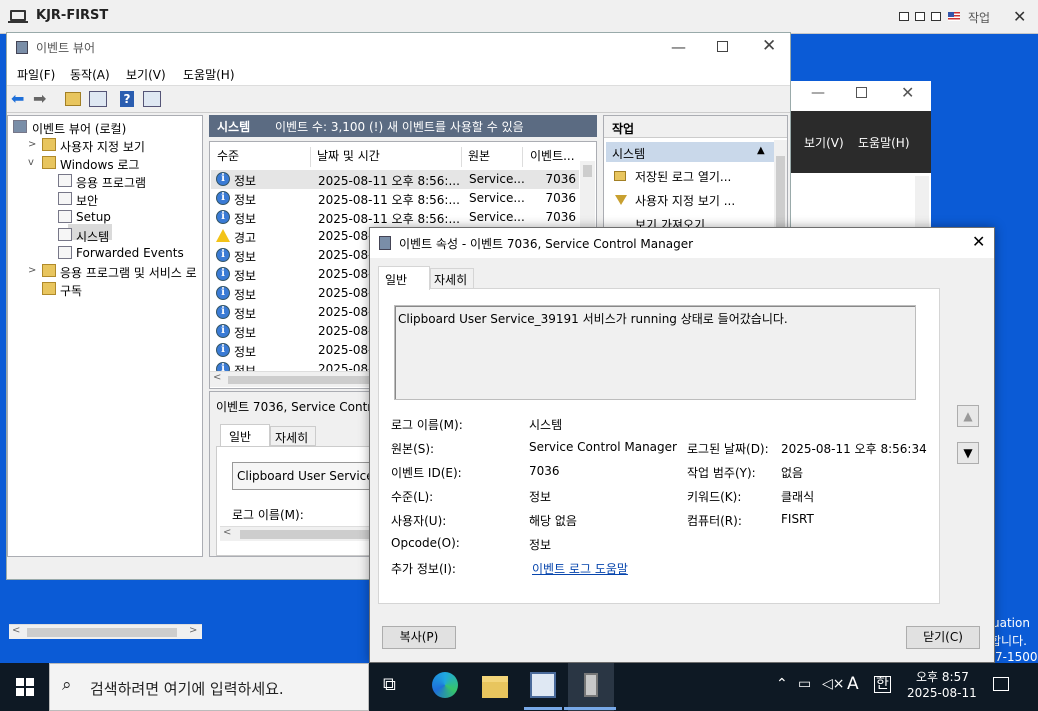  I want to click on field-label: 작업 범주(Y):, so click(721, 473).